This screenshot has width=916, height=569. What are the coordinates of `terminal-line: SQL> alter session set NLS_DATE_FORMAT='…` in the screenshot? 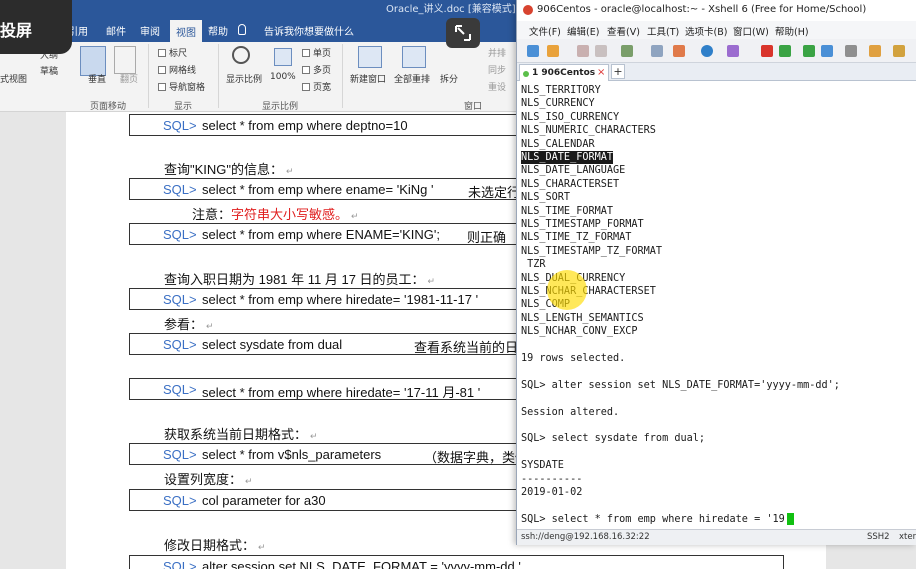 It's located at (680, 385).